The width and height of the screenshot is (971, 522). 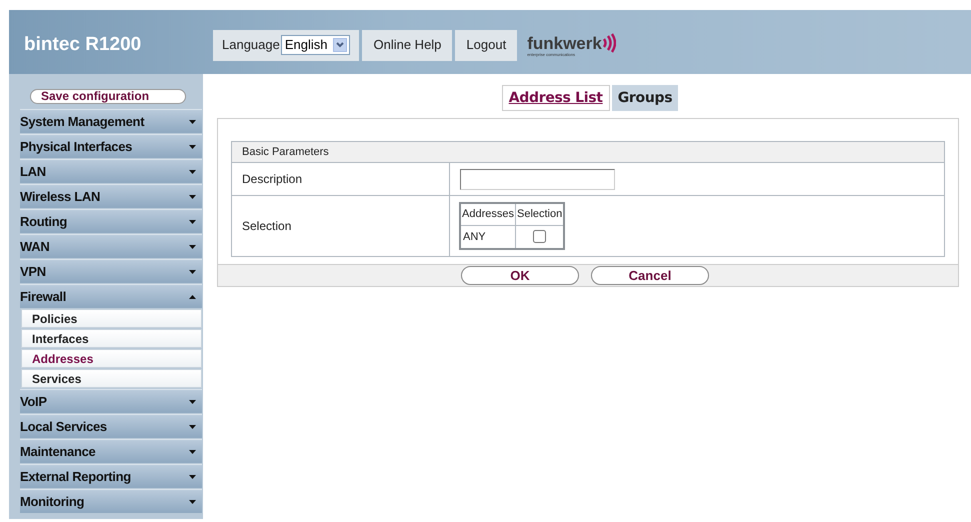 What do you see at coordinates (111, 358) in the screenshot?
I see `submenu-item: Addresses` at bounding box center [111, 358].